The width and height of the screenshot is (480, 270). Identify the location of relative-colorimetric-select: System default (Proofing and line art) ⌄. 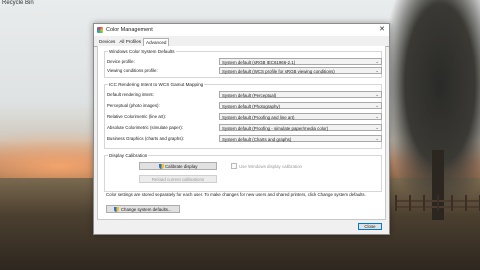
(300, 116).